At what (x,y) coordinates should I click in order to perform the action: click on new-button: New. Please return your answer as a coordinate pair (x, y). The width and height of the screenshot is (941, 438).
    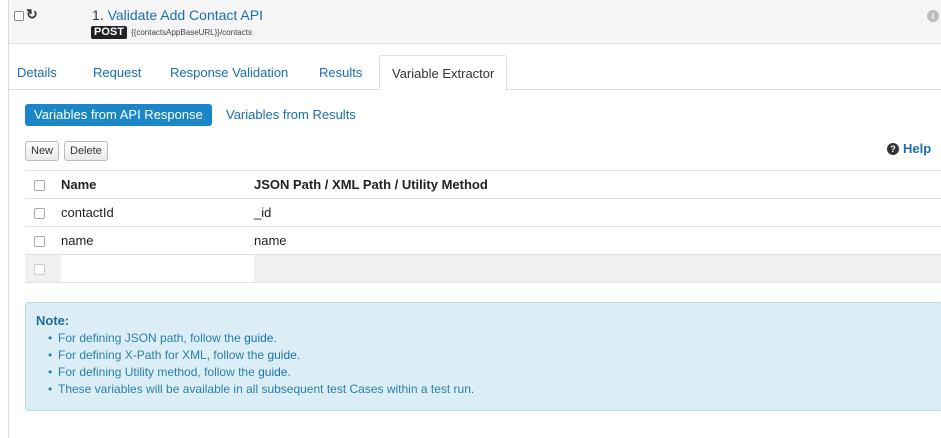
    Looking at the image, I should click on (42, 151).